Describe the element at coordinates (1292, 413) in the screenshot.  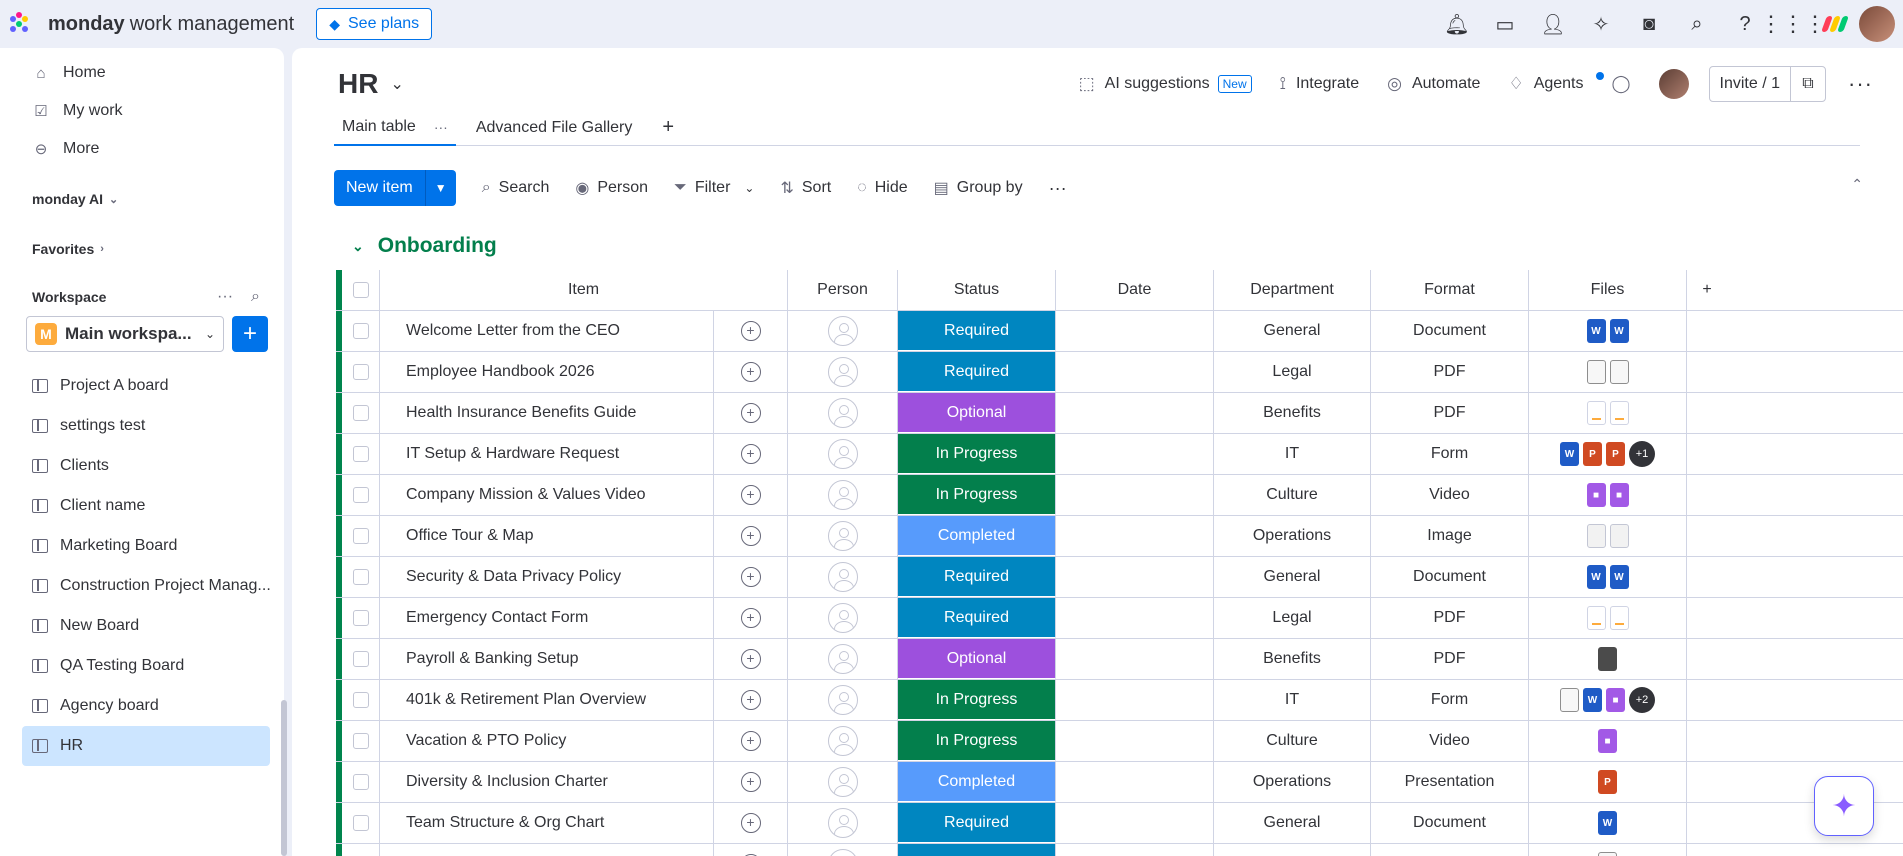
I see `department-cell: Benefits` at that location.